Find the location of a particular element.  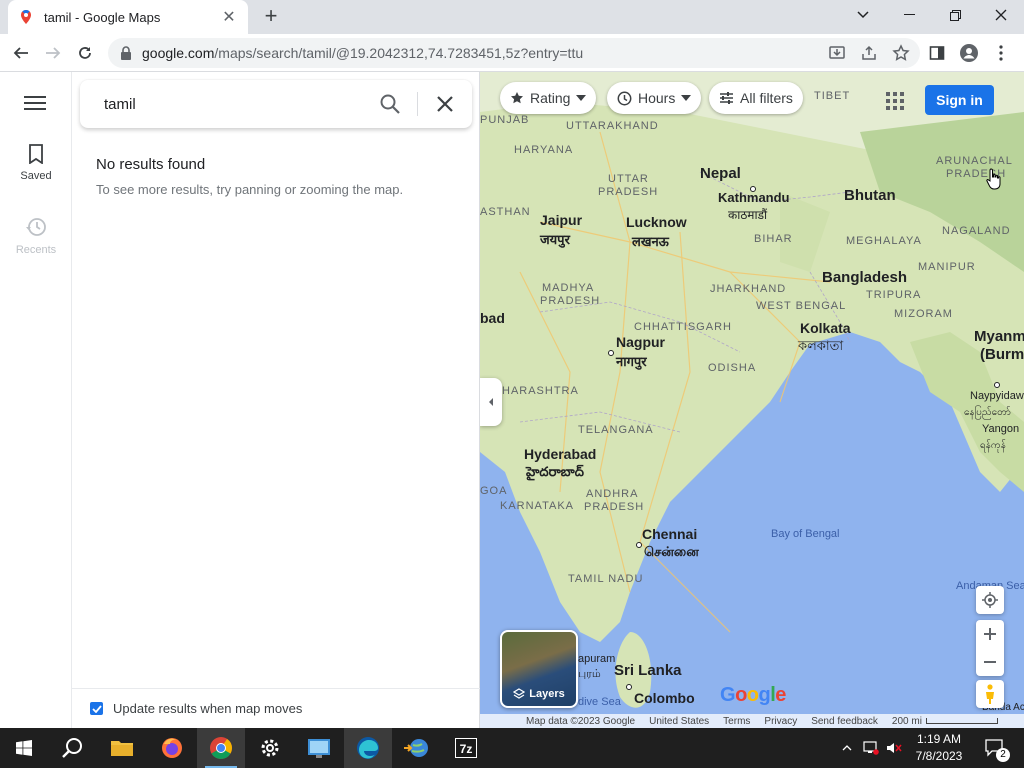

share-icon is located at coordinates (869, 53).